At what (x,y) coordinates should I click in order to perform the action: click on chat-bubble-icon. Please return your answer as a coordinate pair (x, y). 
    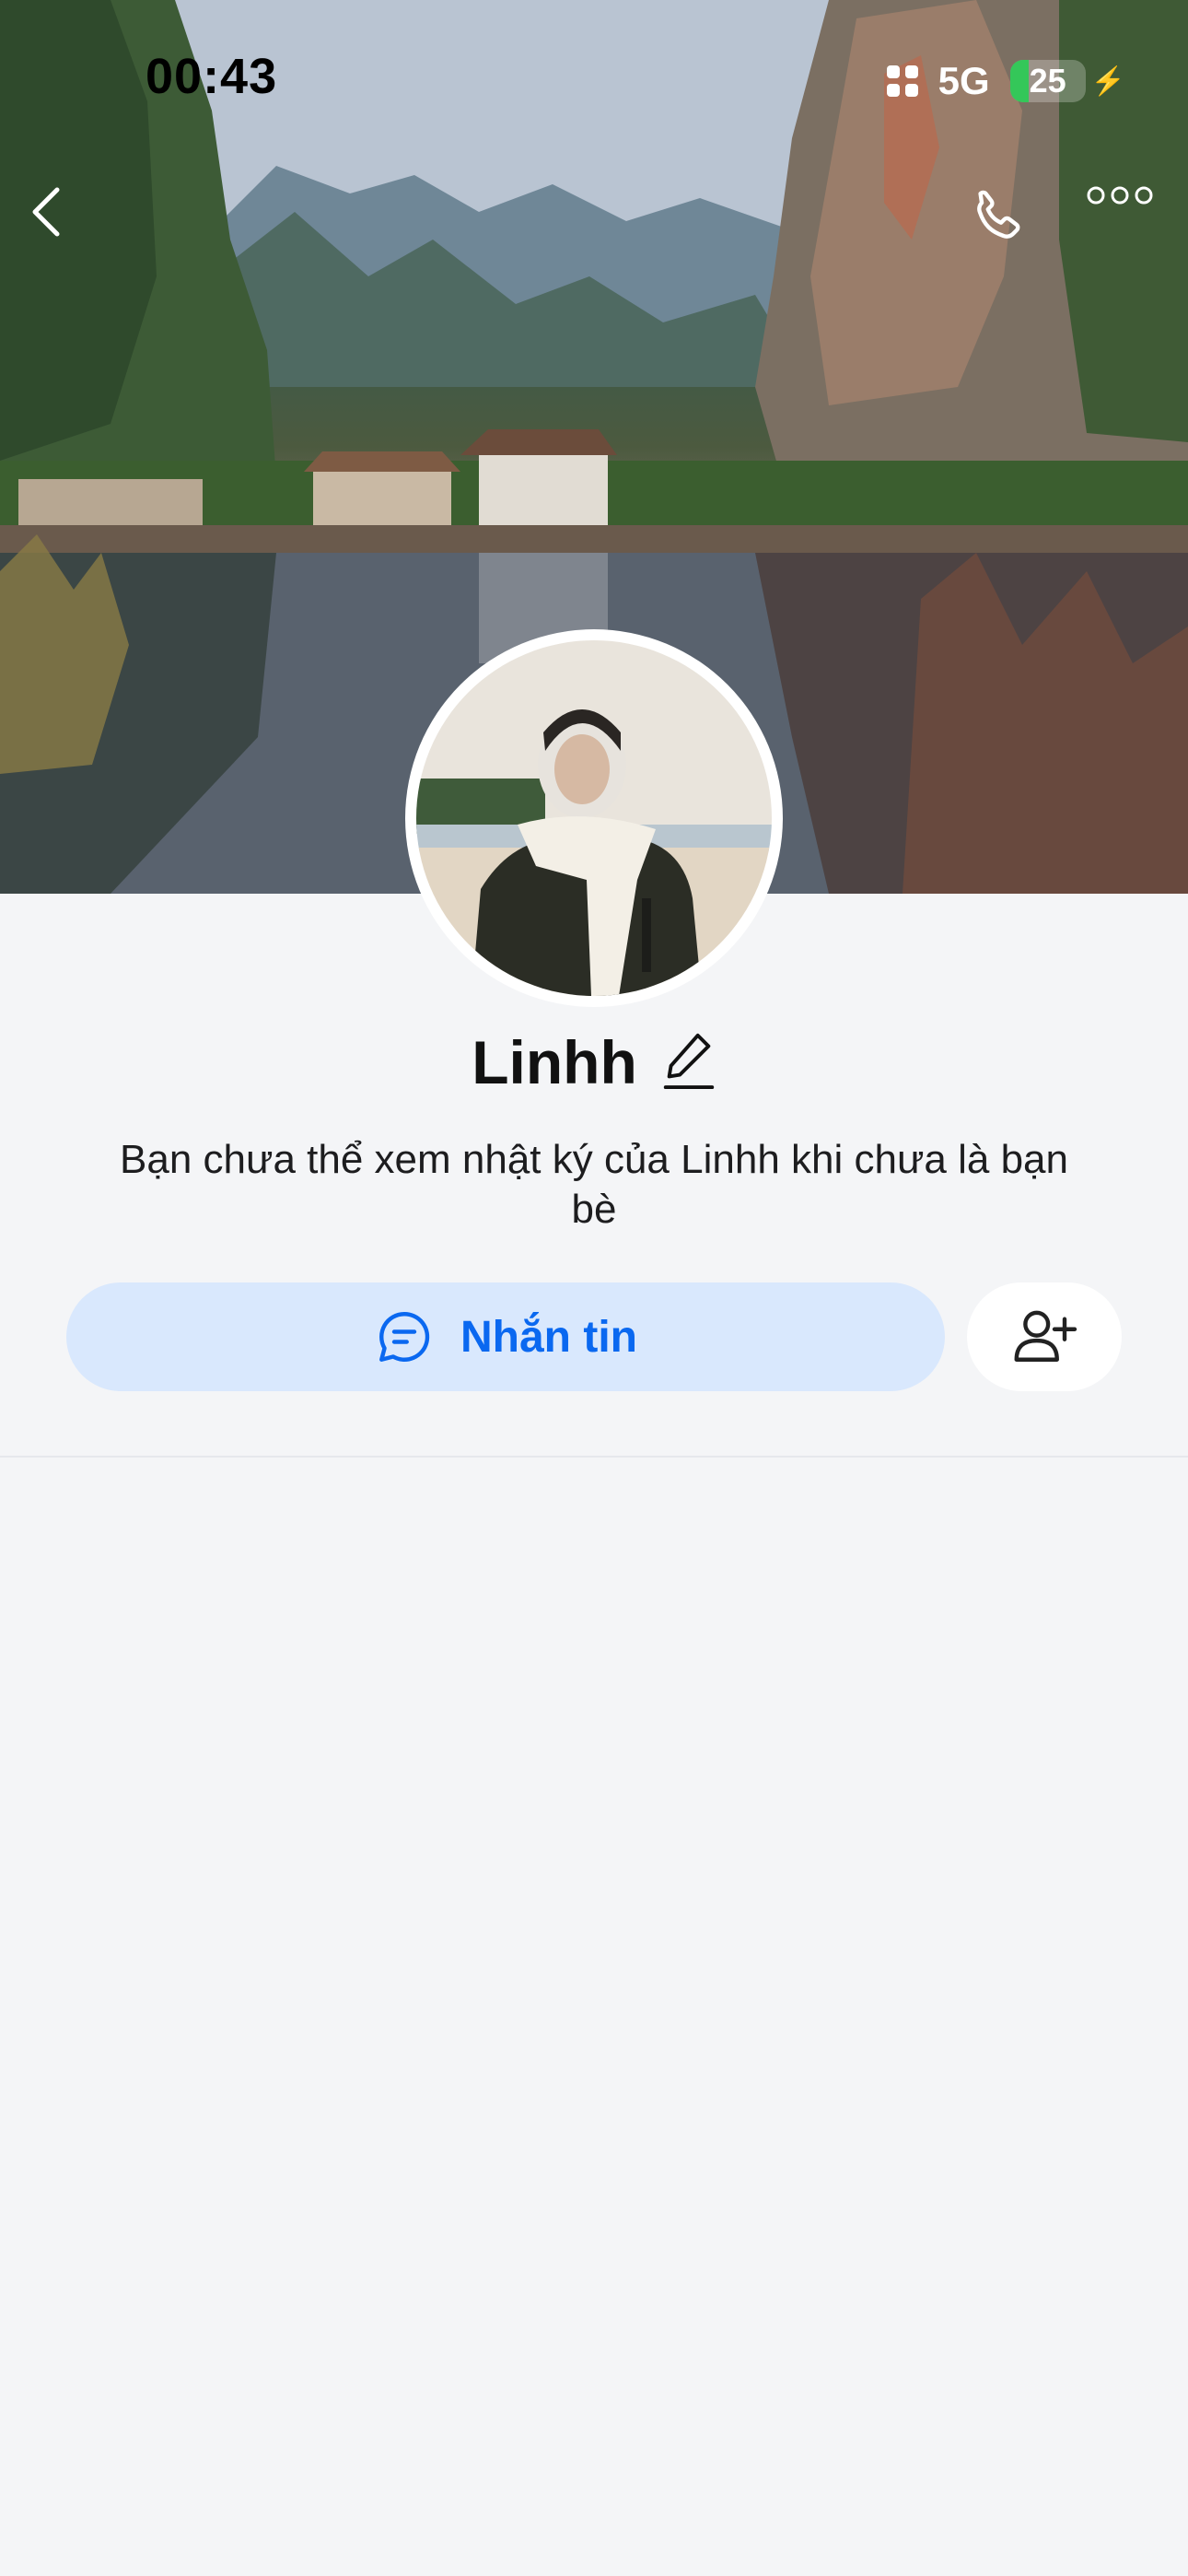
    Looking at the image, I should click on (404, 1337).